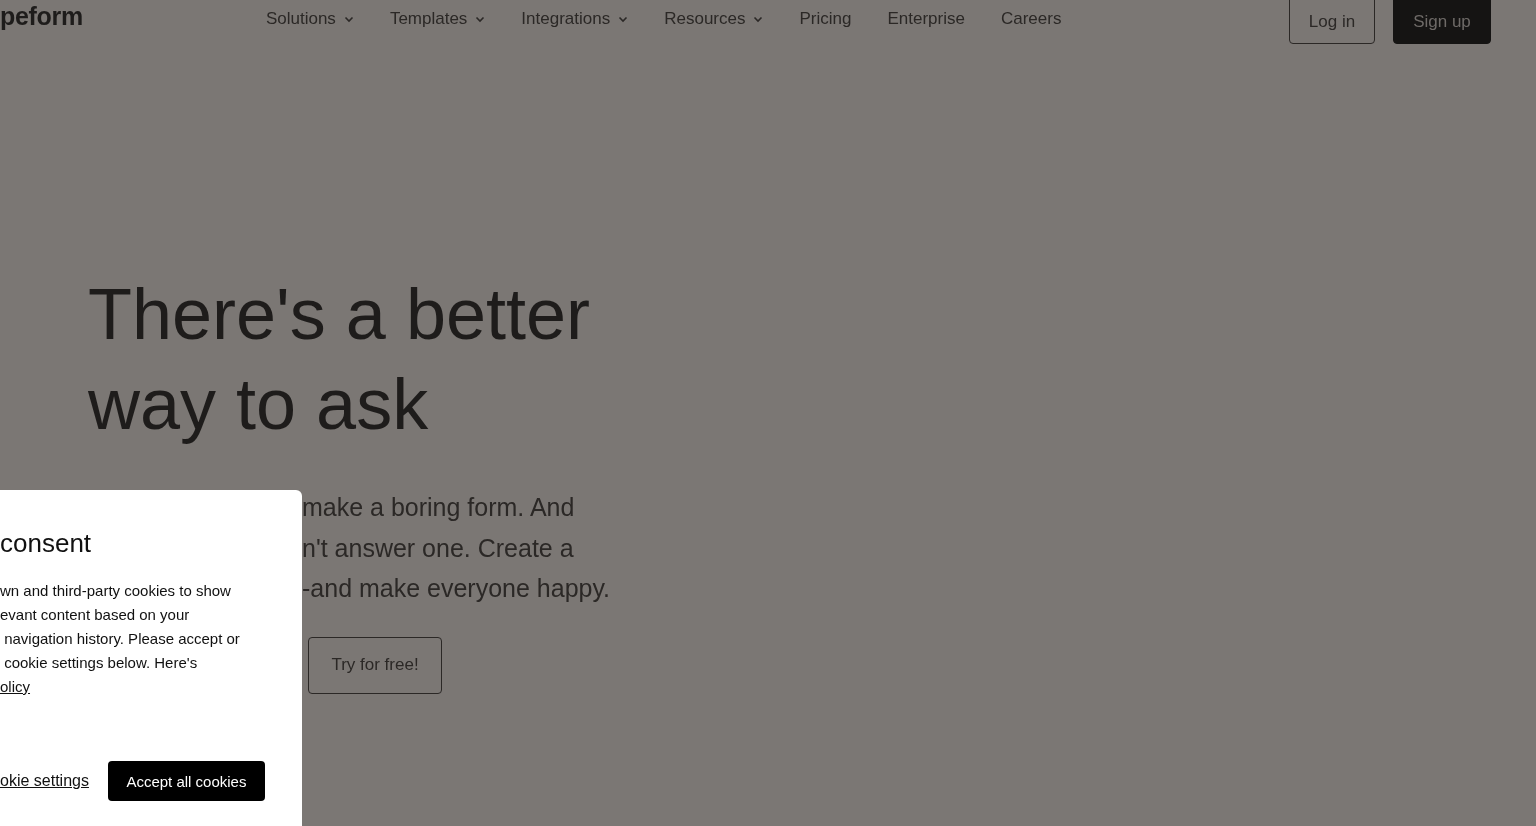  I want to click on dialog-title: consent, so click(46, 543).